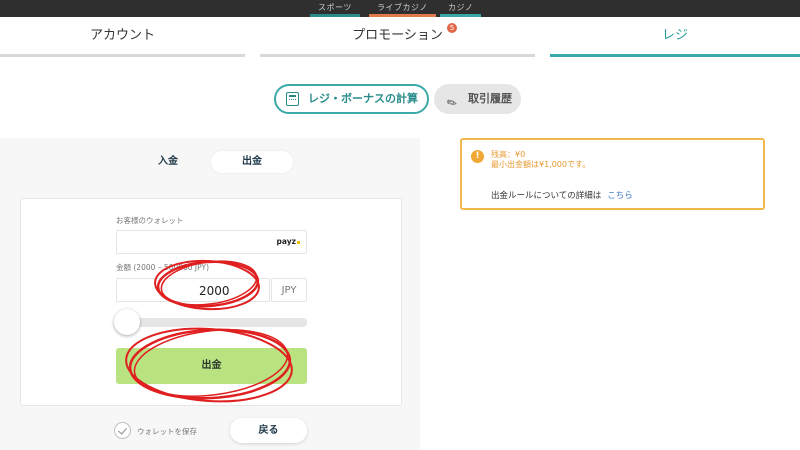 Image resolution: width=800 pixels, height=450 pixels. Describe the element at coordinates (252, 162) in the screenshot. I see `toggle-withdraw: 出金` at that location.